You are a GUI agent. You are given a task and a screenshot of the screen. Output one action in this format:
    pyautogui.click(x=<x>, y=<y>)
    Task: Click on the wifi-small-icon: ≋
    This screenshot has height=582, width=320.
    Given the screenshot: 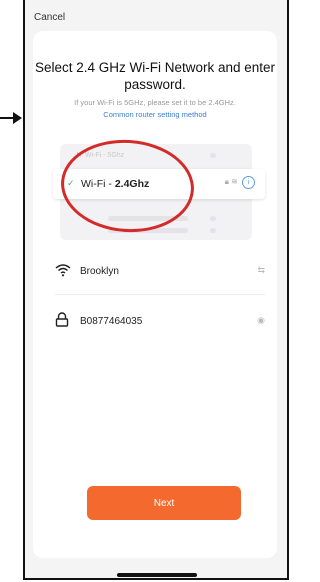 What is the action you would take?
    pyautogui.click(x=234, y=181)
    